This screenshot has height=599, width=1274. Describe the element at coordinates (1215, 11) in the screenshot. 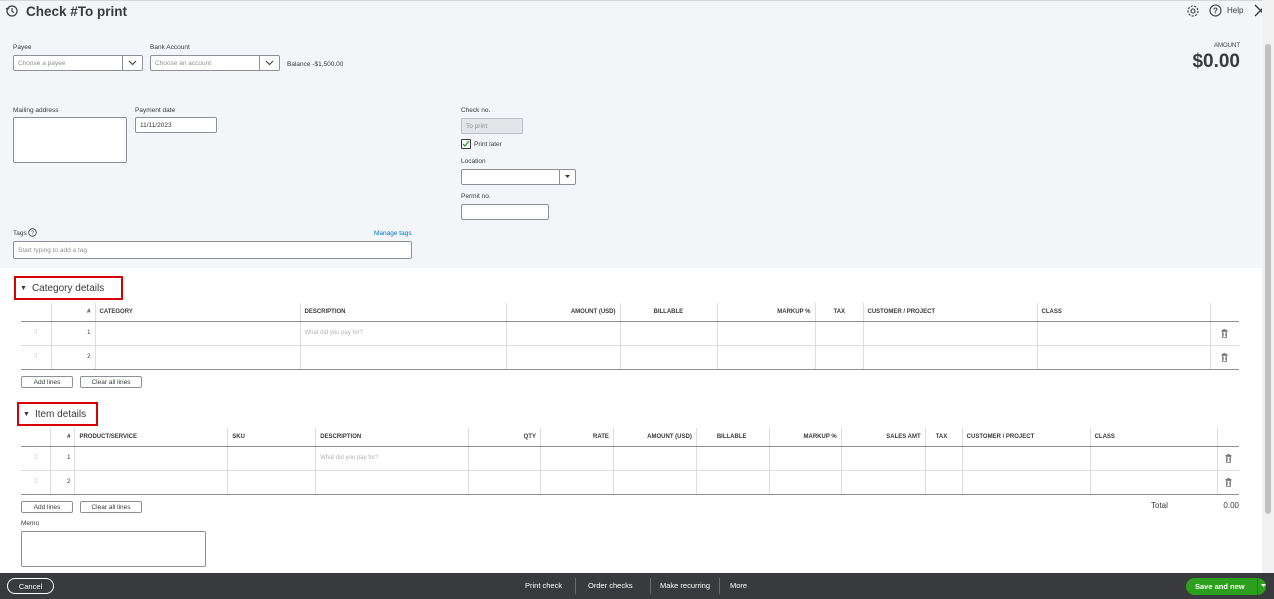

I see `help-icon: ?` at that location.